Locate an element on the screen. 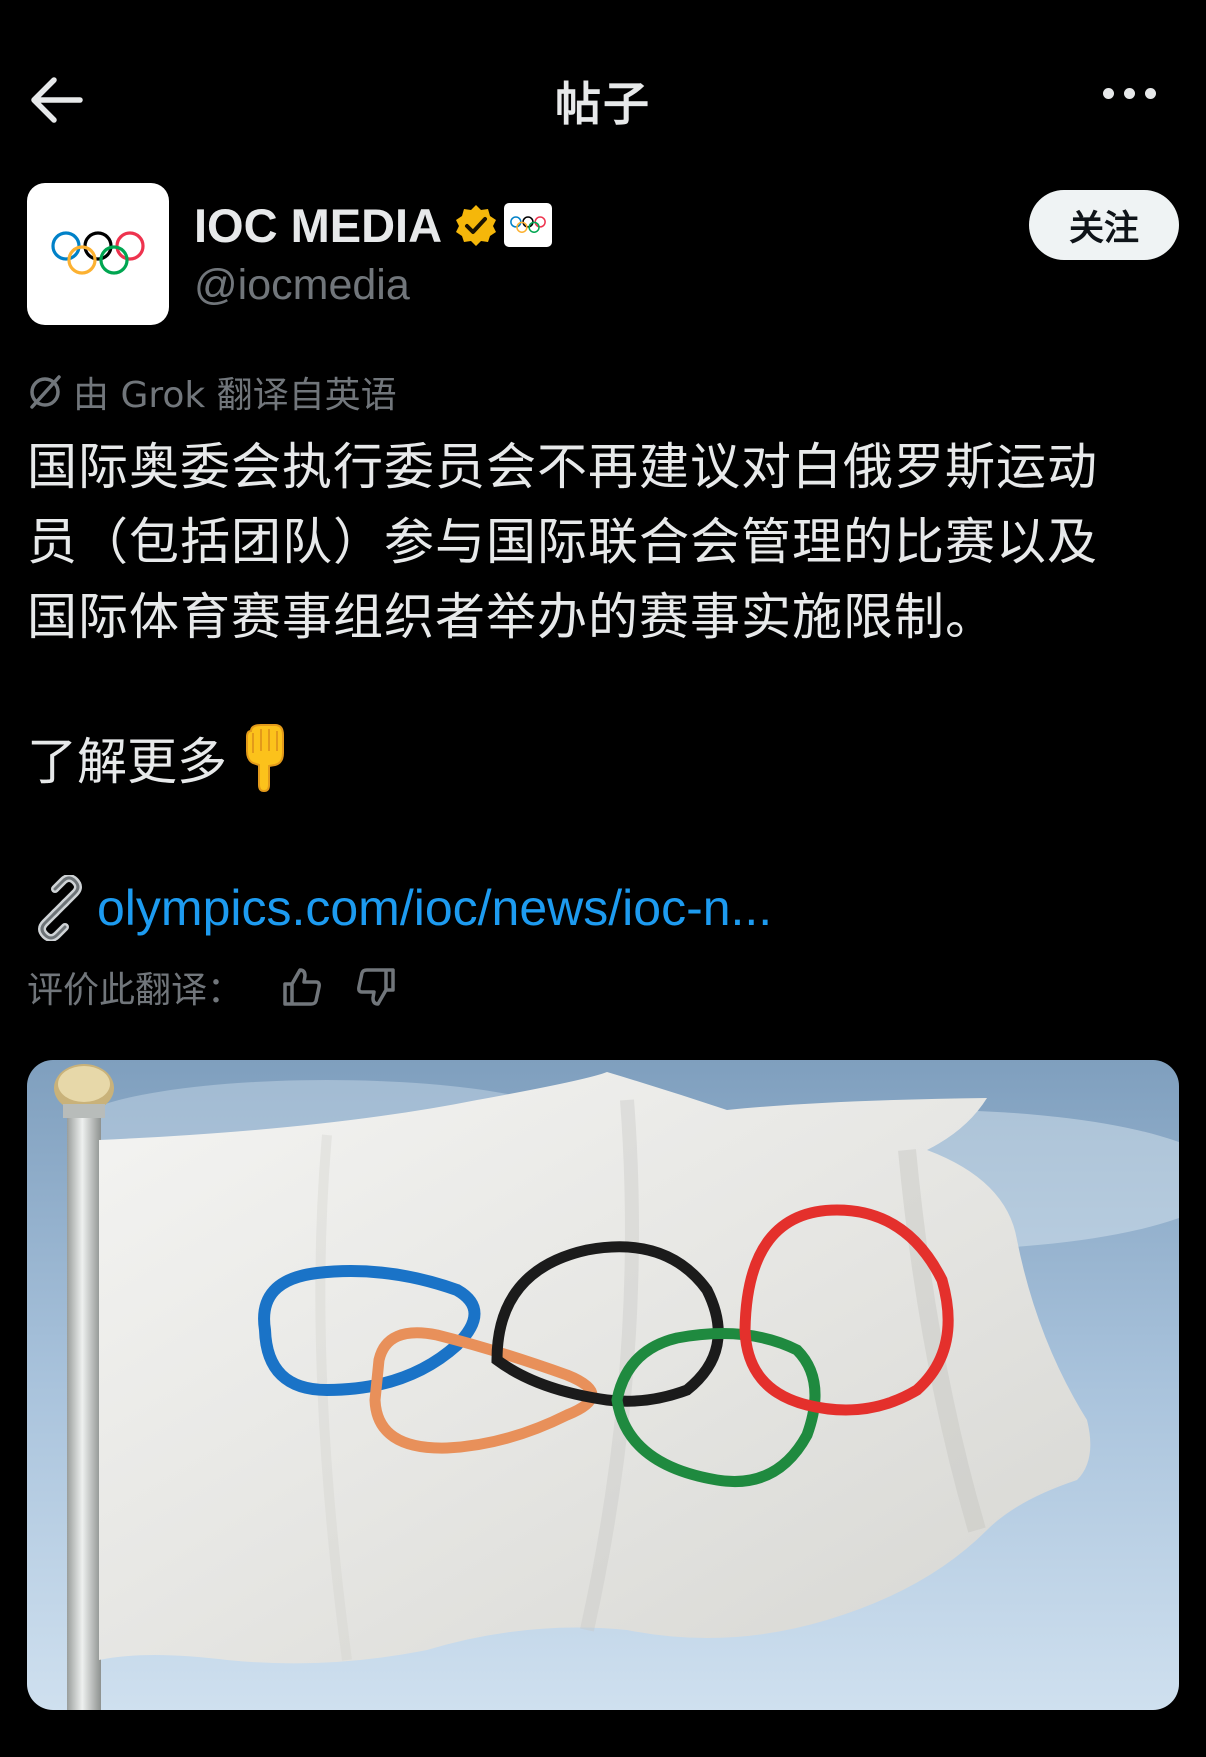 Image resolution: width=1206 pixels, height=1757 pixels. avatar is located at coordinates (98, 254).